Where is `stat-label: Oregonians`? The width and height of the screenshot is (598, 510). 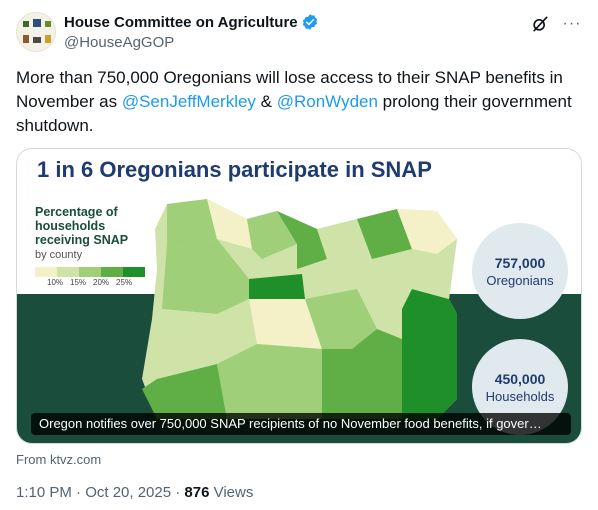
stat-label: Oregonians is located at coordinates (520, 280).